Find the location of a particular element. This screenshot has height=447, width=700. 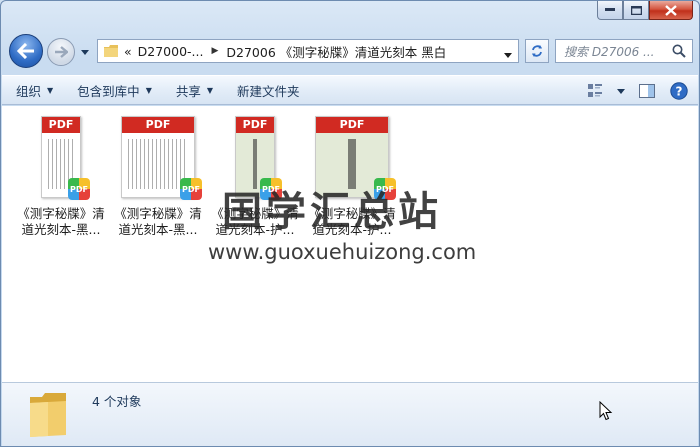

view-grid-icon is located at coordinates (595, 90).